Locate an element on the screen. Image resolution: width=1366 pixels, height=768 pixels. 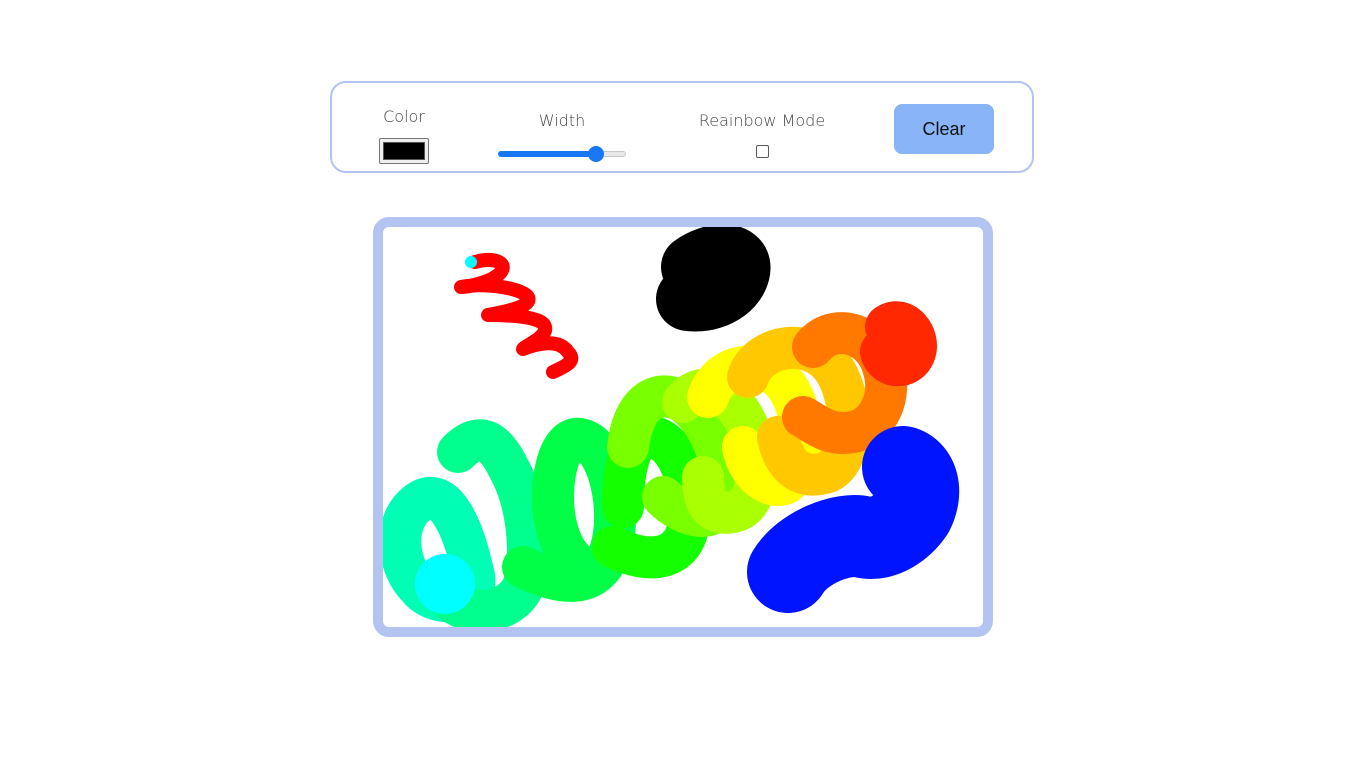
rainbow-mode-label: Reainbow Mode is located at coordinates (762, 120).